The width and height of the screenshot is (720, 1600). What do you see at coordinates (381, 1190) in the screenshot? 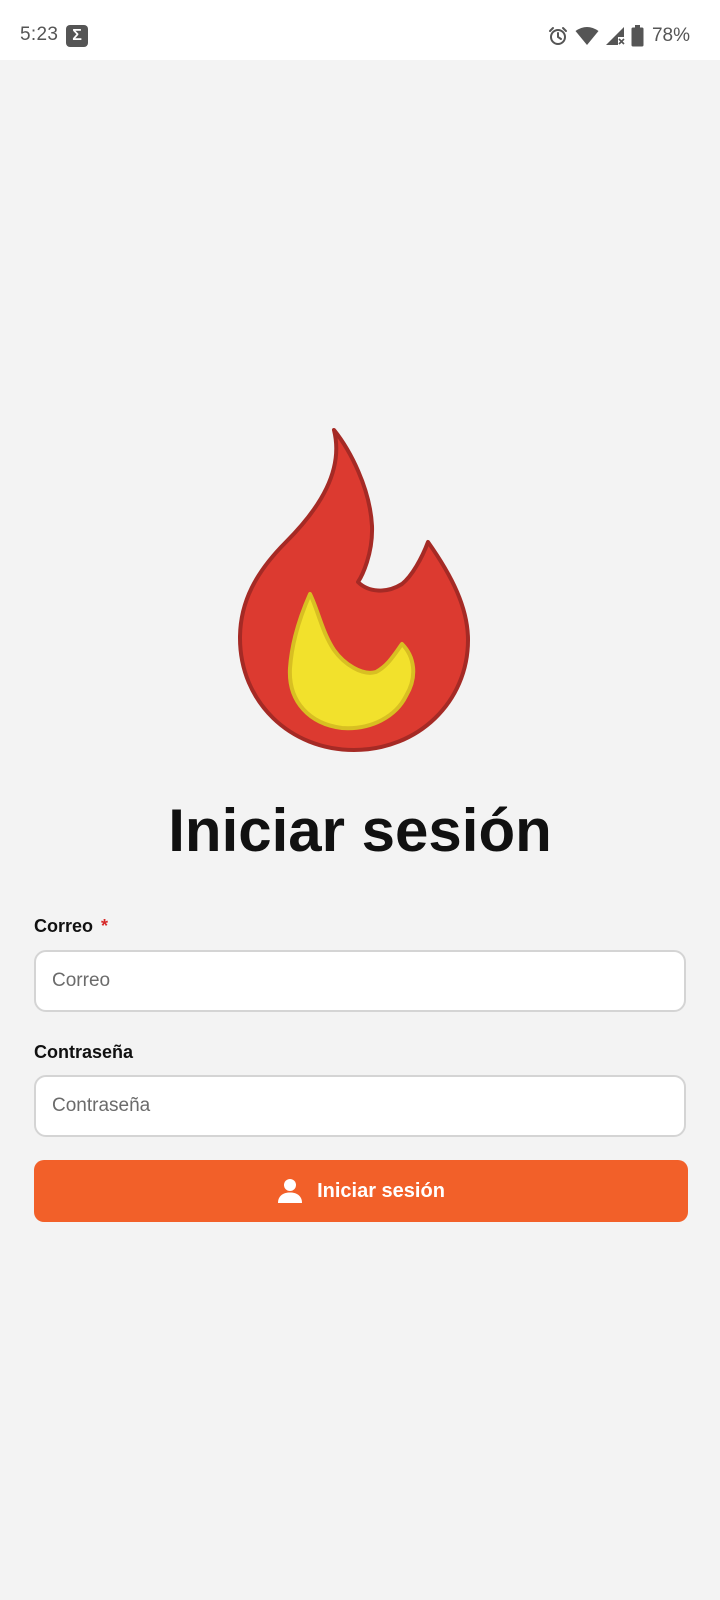
I see `login-button-label: Iniciar sesión` at bounding box center [381, 1190].